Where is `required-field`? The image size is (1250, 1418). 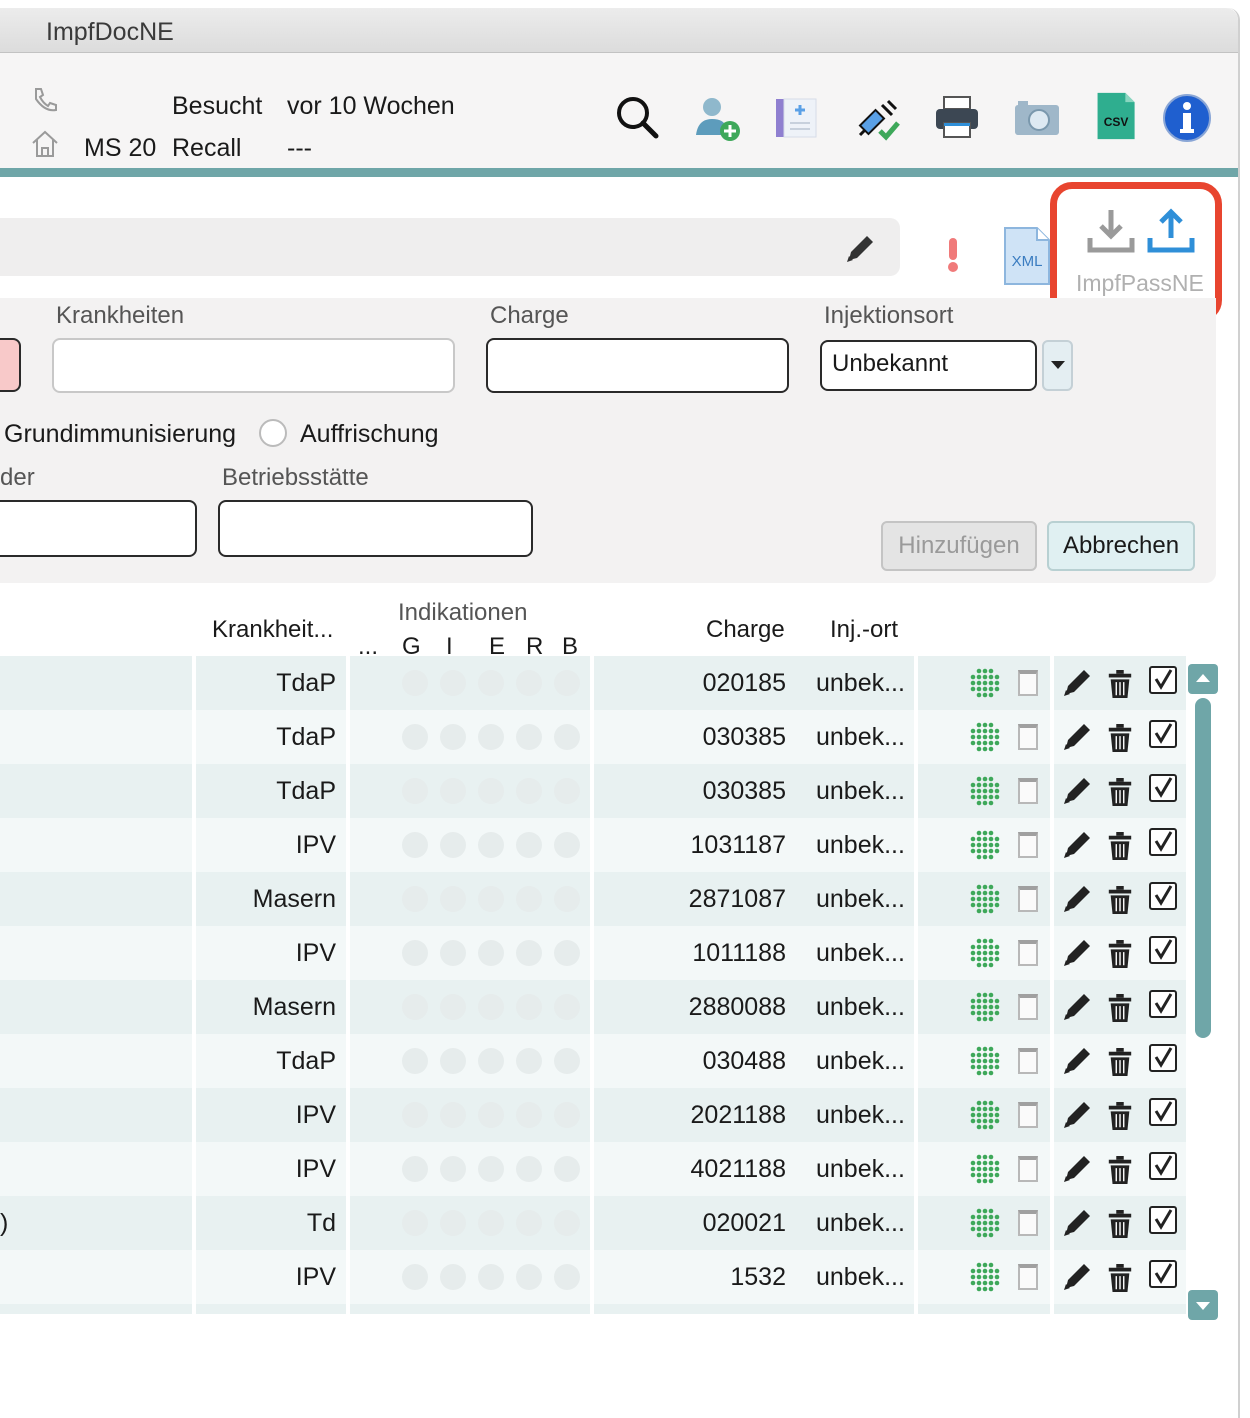
required-field is located at coordinates (10, 365).